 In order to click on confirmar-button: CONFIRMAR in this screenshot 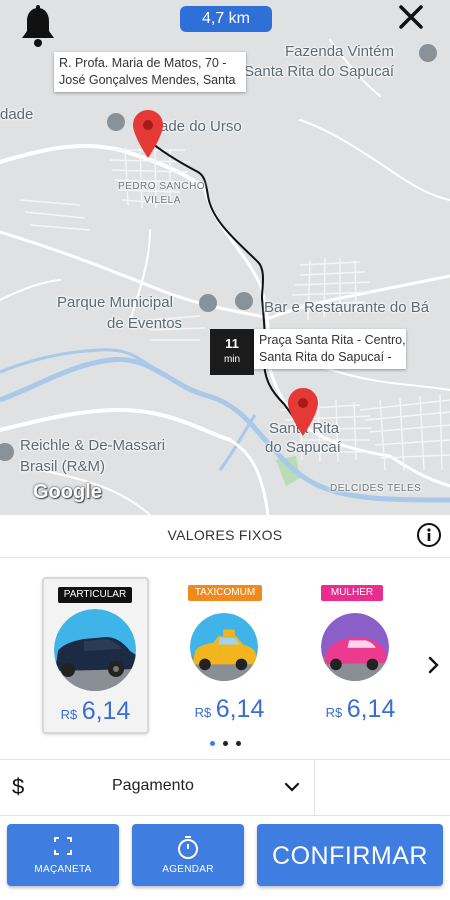, I will do `click(350, 855)`.